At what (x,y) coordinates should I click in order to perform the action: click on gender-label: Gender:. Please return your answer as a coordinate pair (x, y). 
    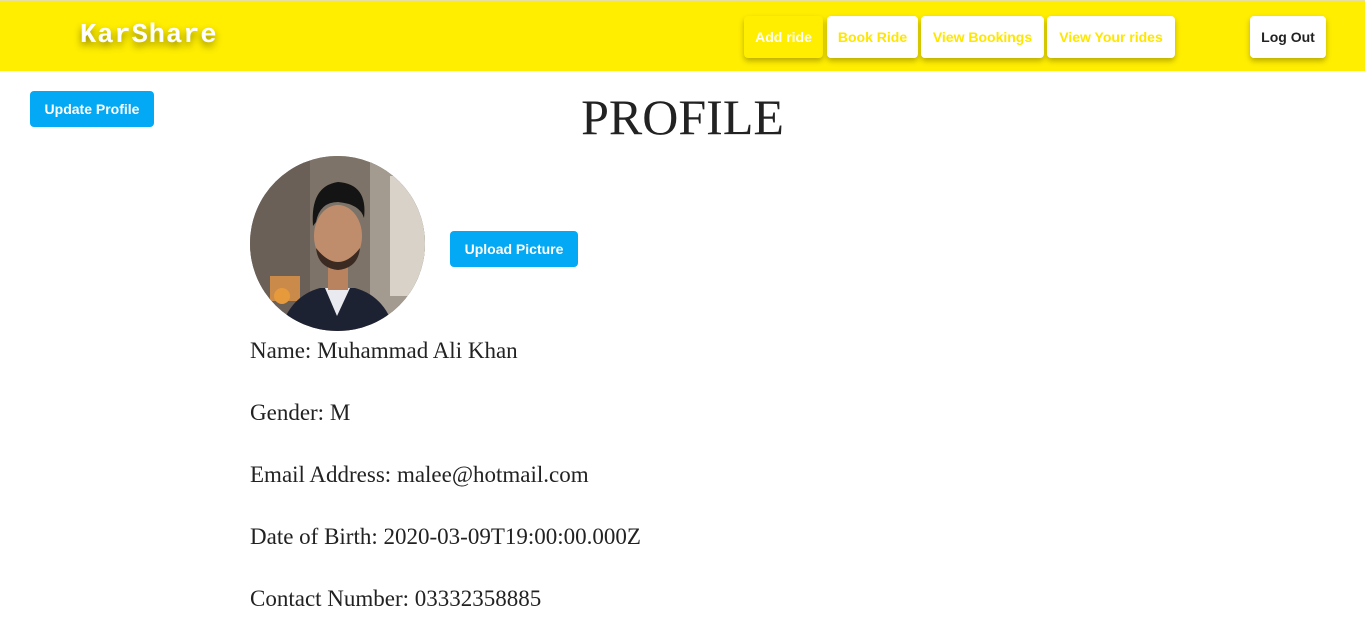
    Looking at the image, I should click on (287, 412).